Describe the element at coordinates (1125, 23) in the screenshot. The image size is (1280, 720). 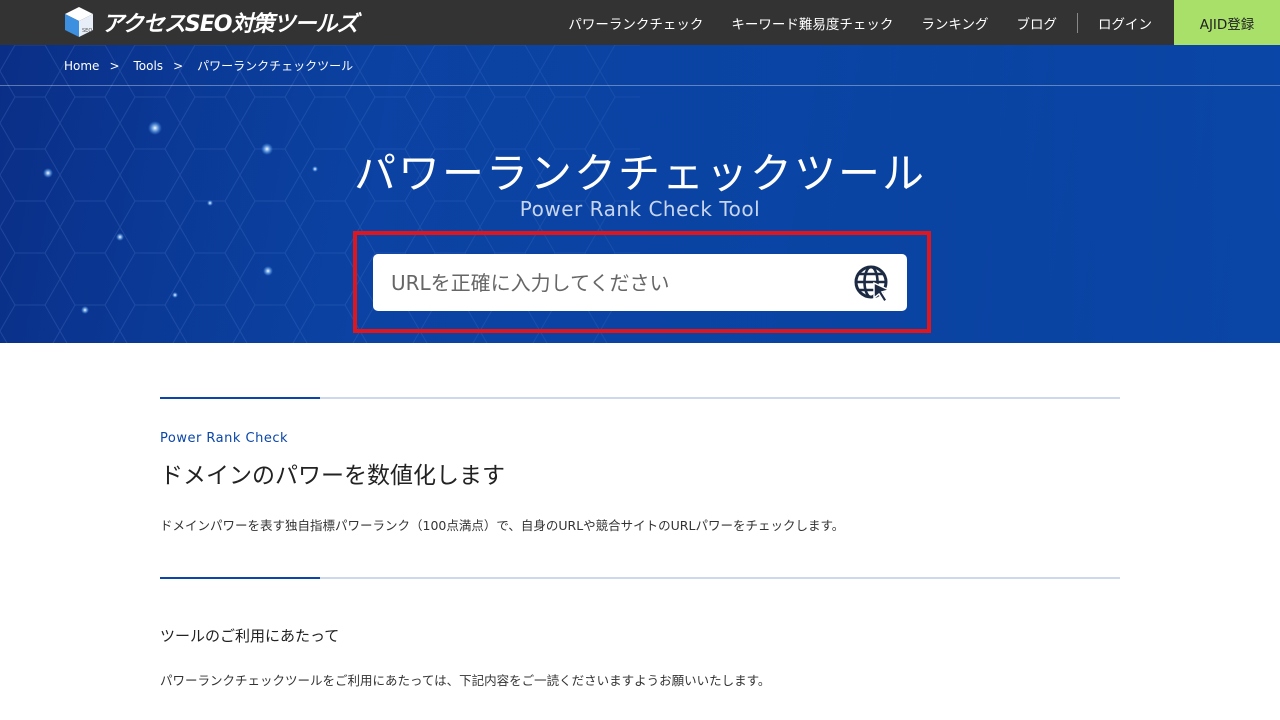
I see `login-link: ログイン` at that location.